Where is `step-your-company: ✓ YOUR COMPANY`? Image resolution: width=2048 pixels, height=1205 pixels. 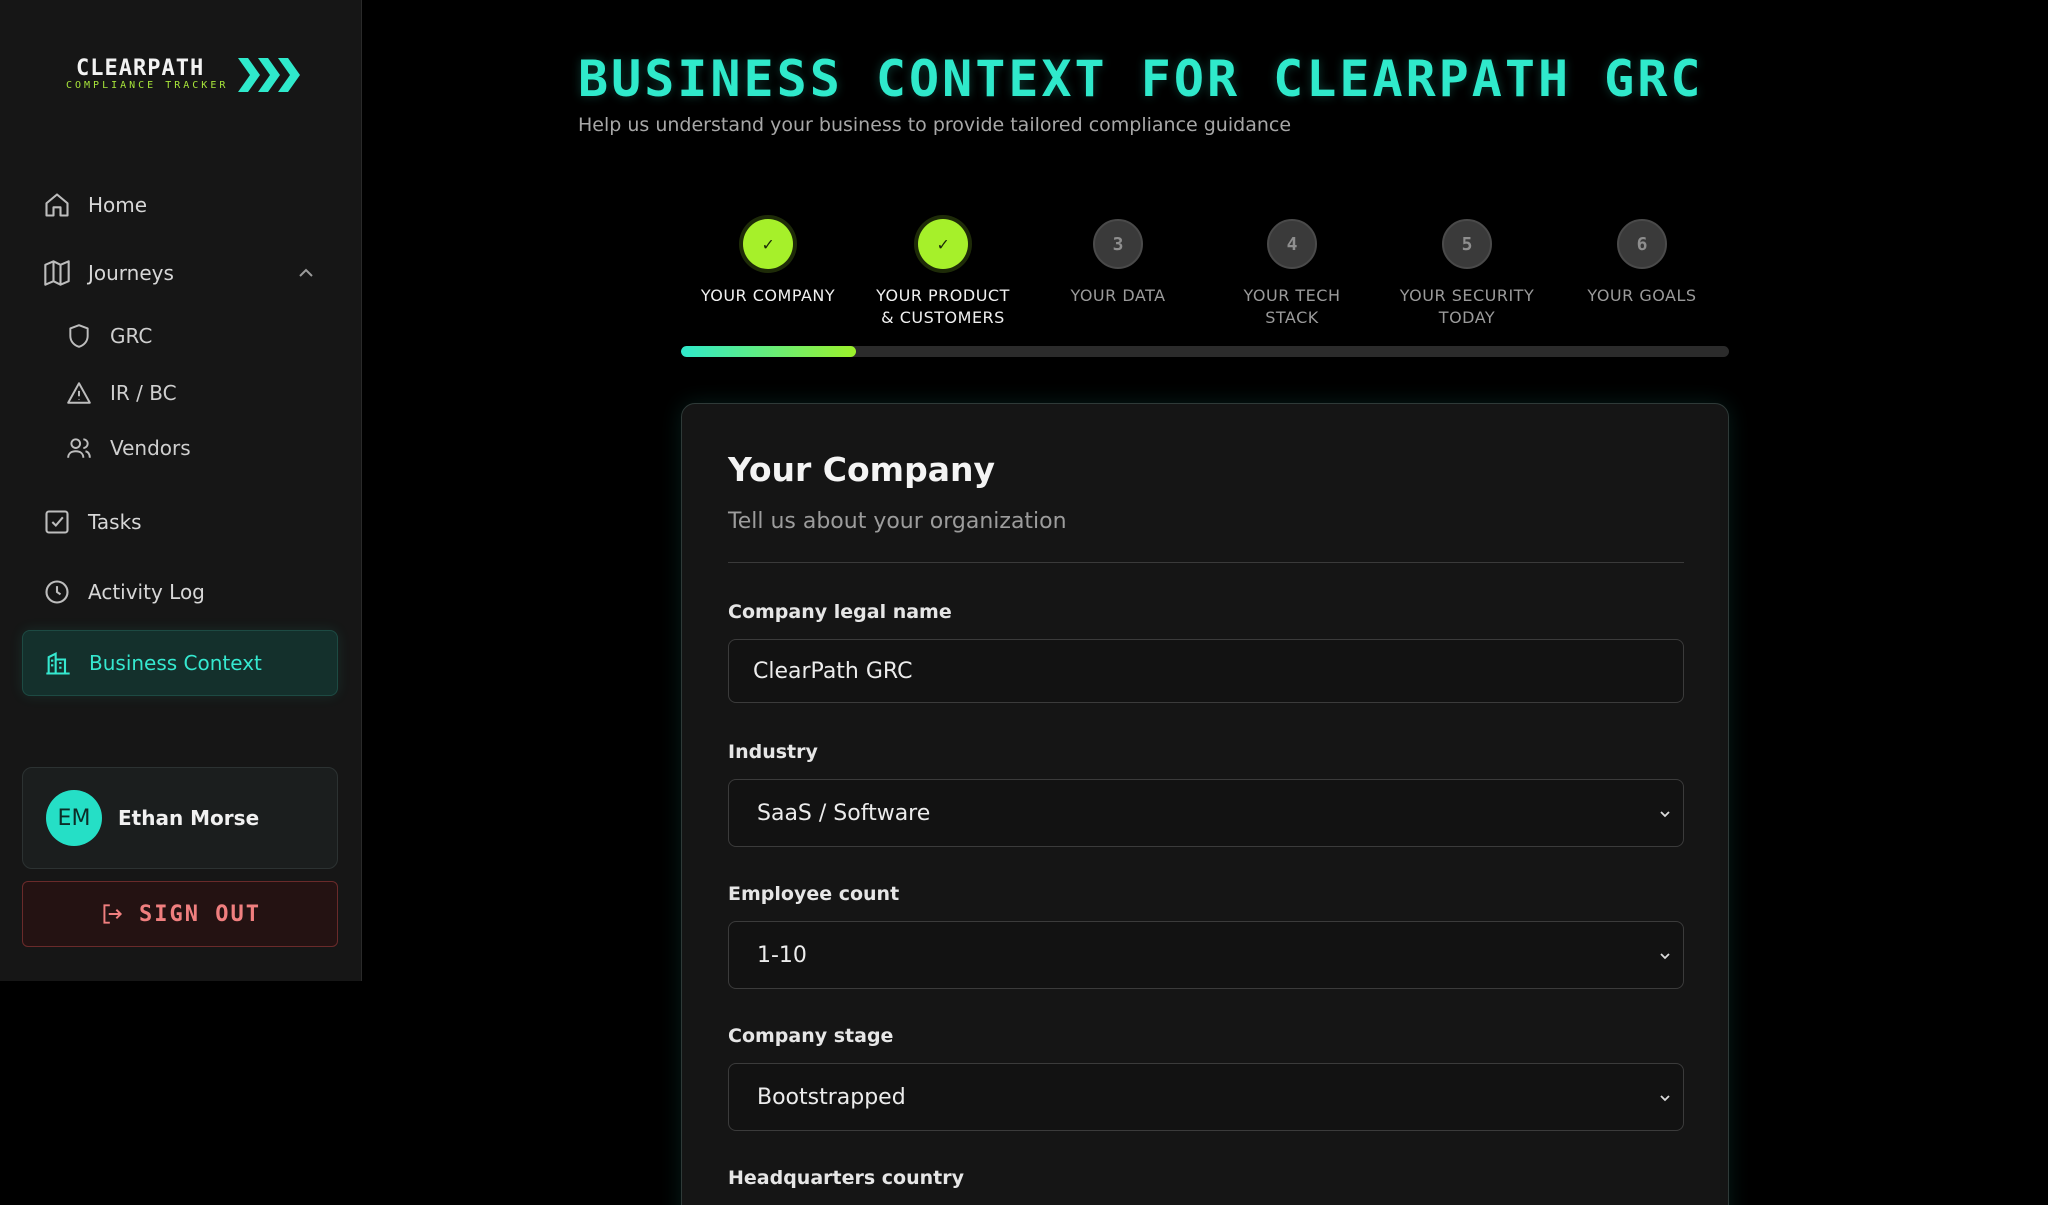 step-your-company: ✓ YOUR COMPANY is located at coordinates (768, 263).